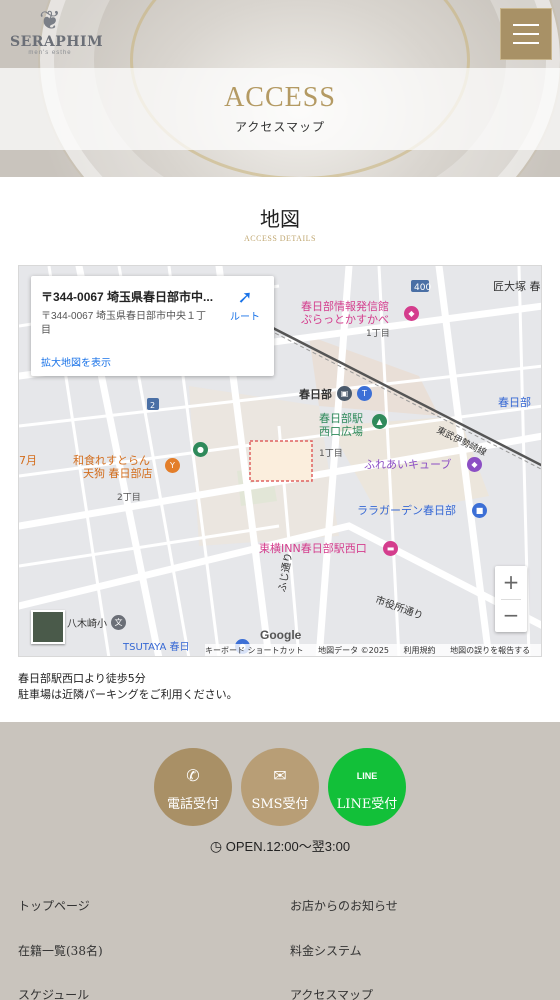  I want to click on footer-link-price: 料金システム, so click(326, 950).